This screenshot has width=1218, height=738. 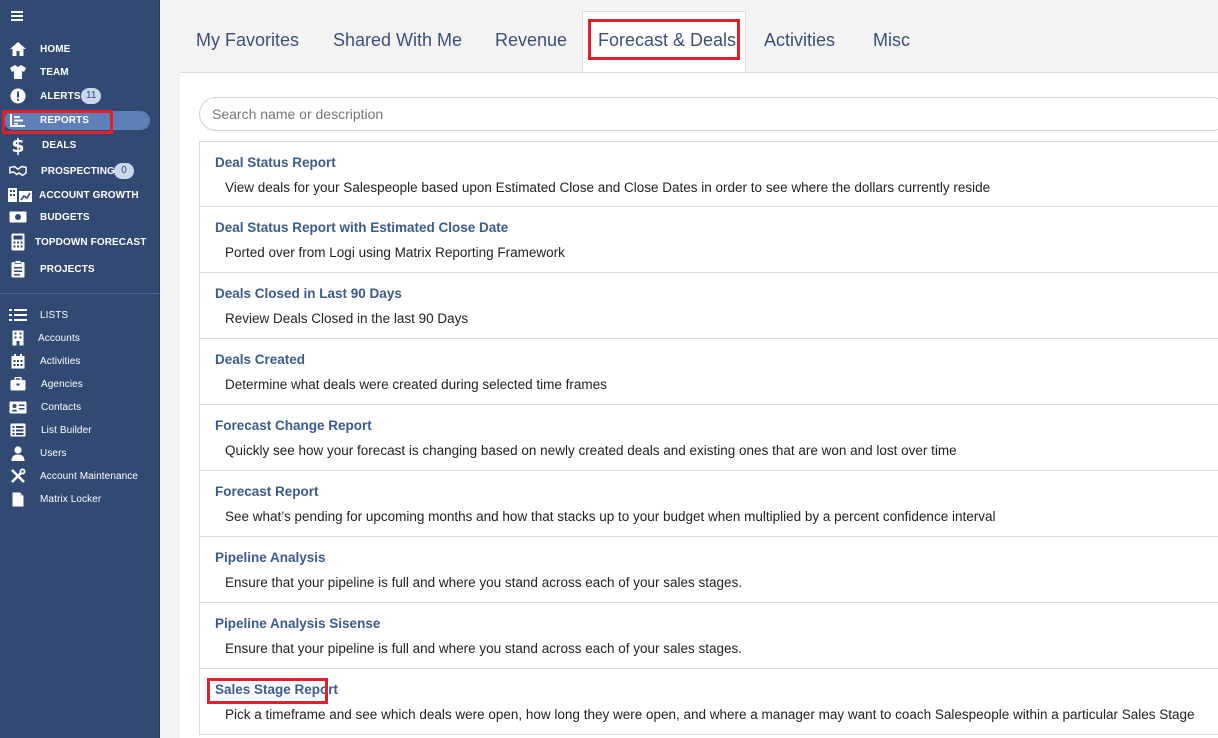 I want to click on report-title-link: Pipeline Analysis Sisense, so click(x=297, y=623).